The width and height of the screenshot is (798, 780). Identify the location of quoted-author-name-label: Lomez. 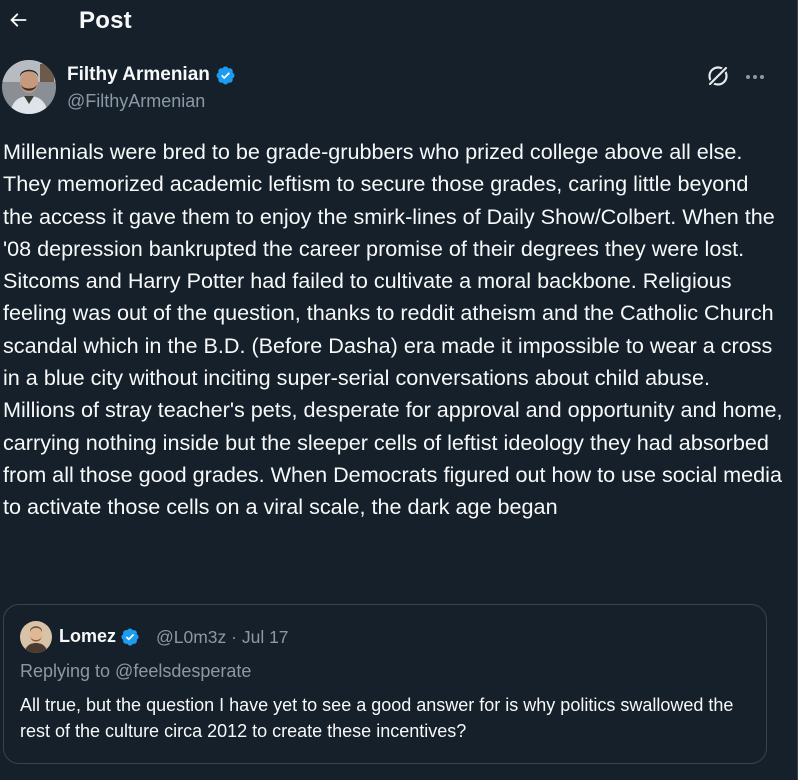
(88, 636).